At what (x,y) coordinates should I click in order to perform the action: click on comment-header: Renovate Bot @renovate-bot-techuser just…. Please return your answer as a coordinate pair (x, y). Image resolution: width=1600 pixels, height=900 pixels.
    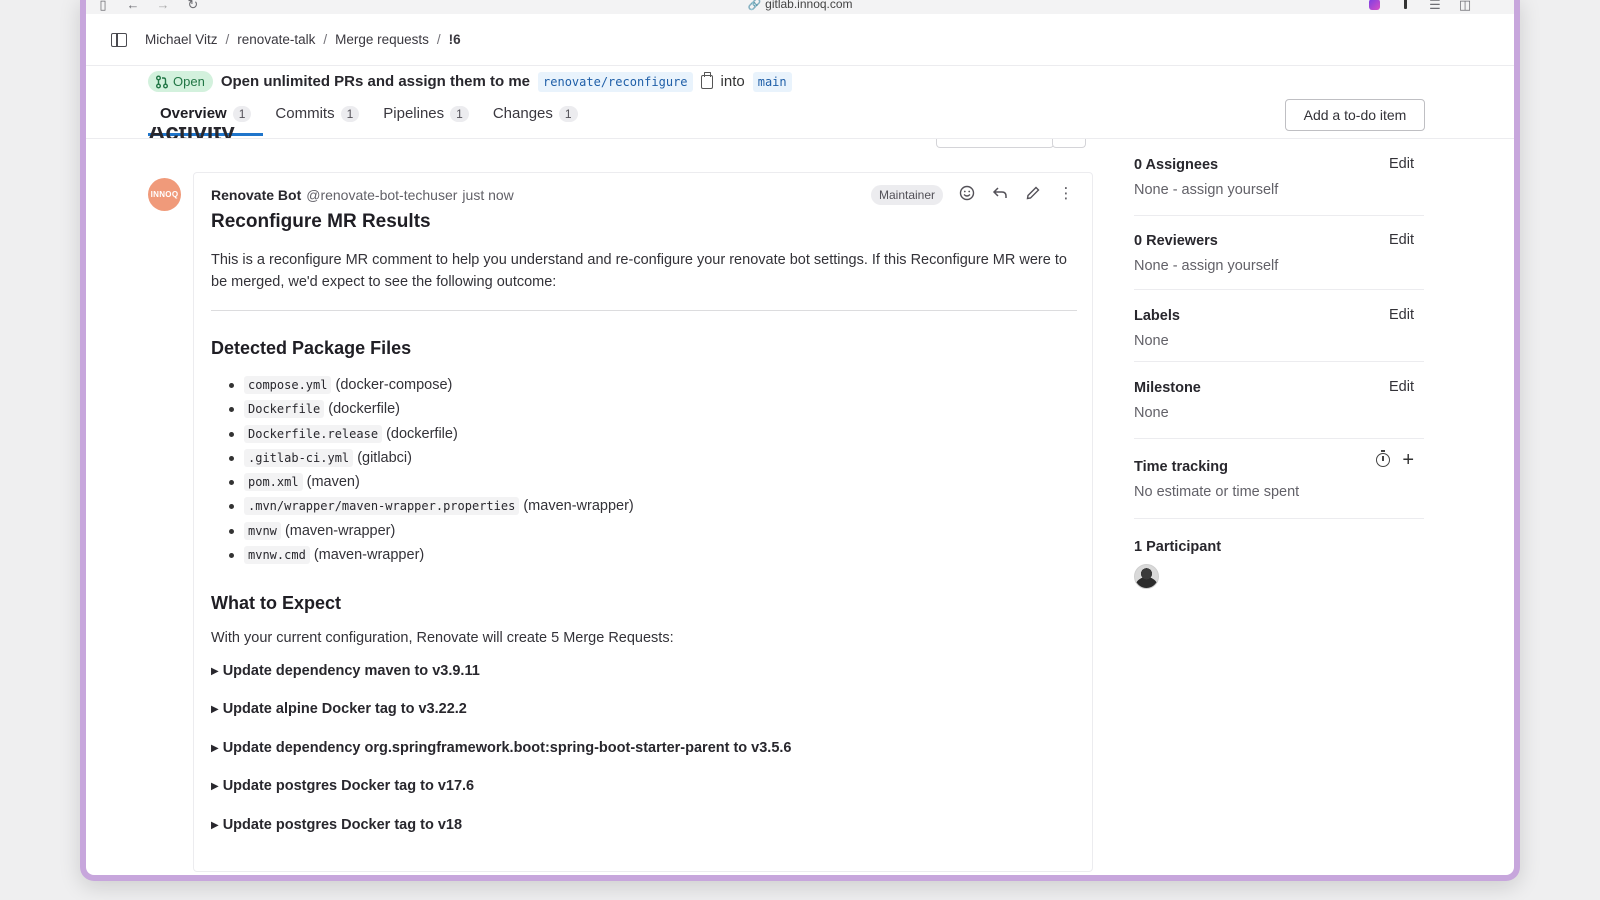
    Looking at the image, I should click on (362, 195).